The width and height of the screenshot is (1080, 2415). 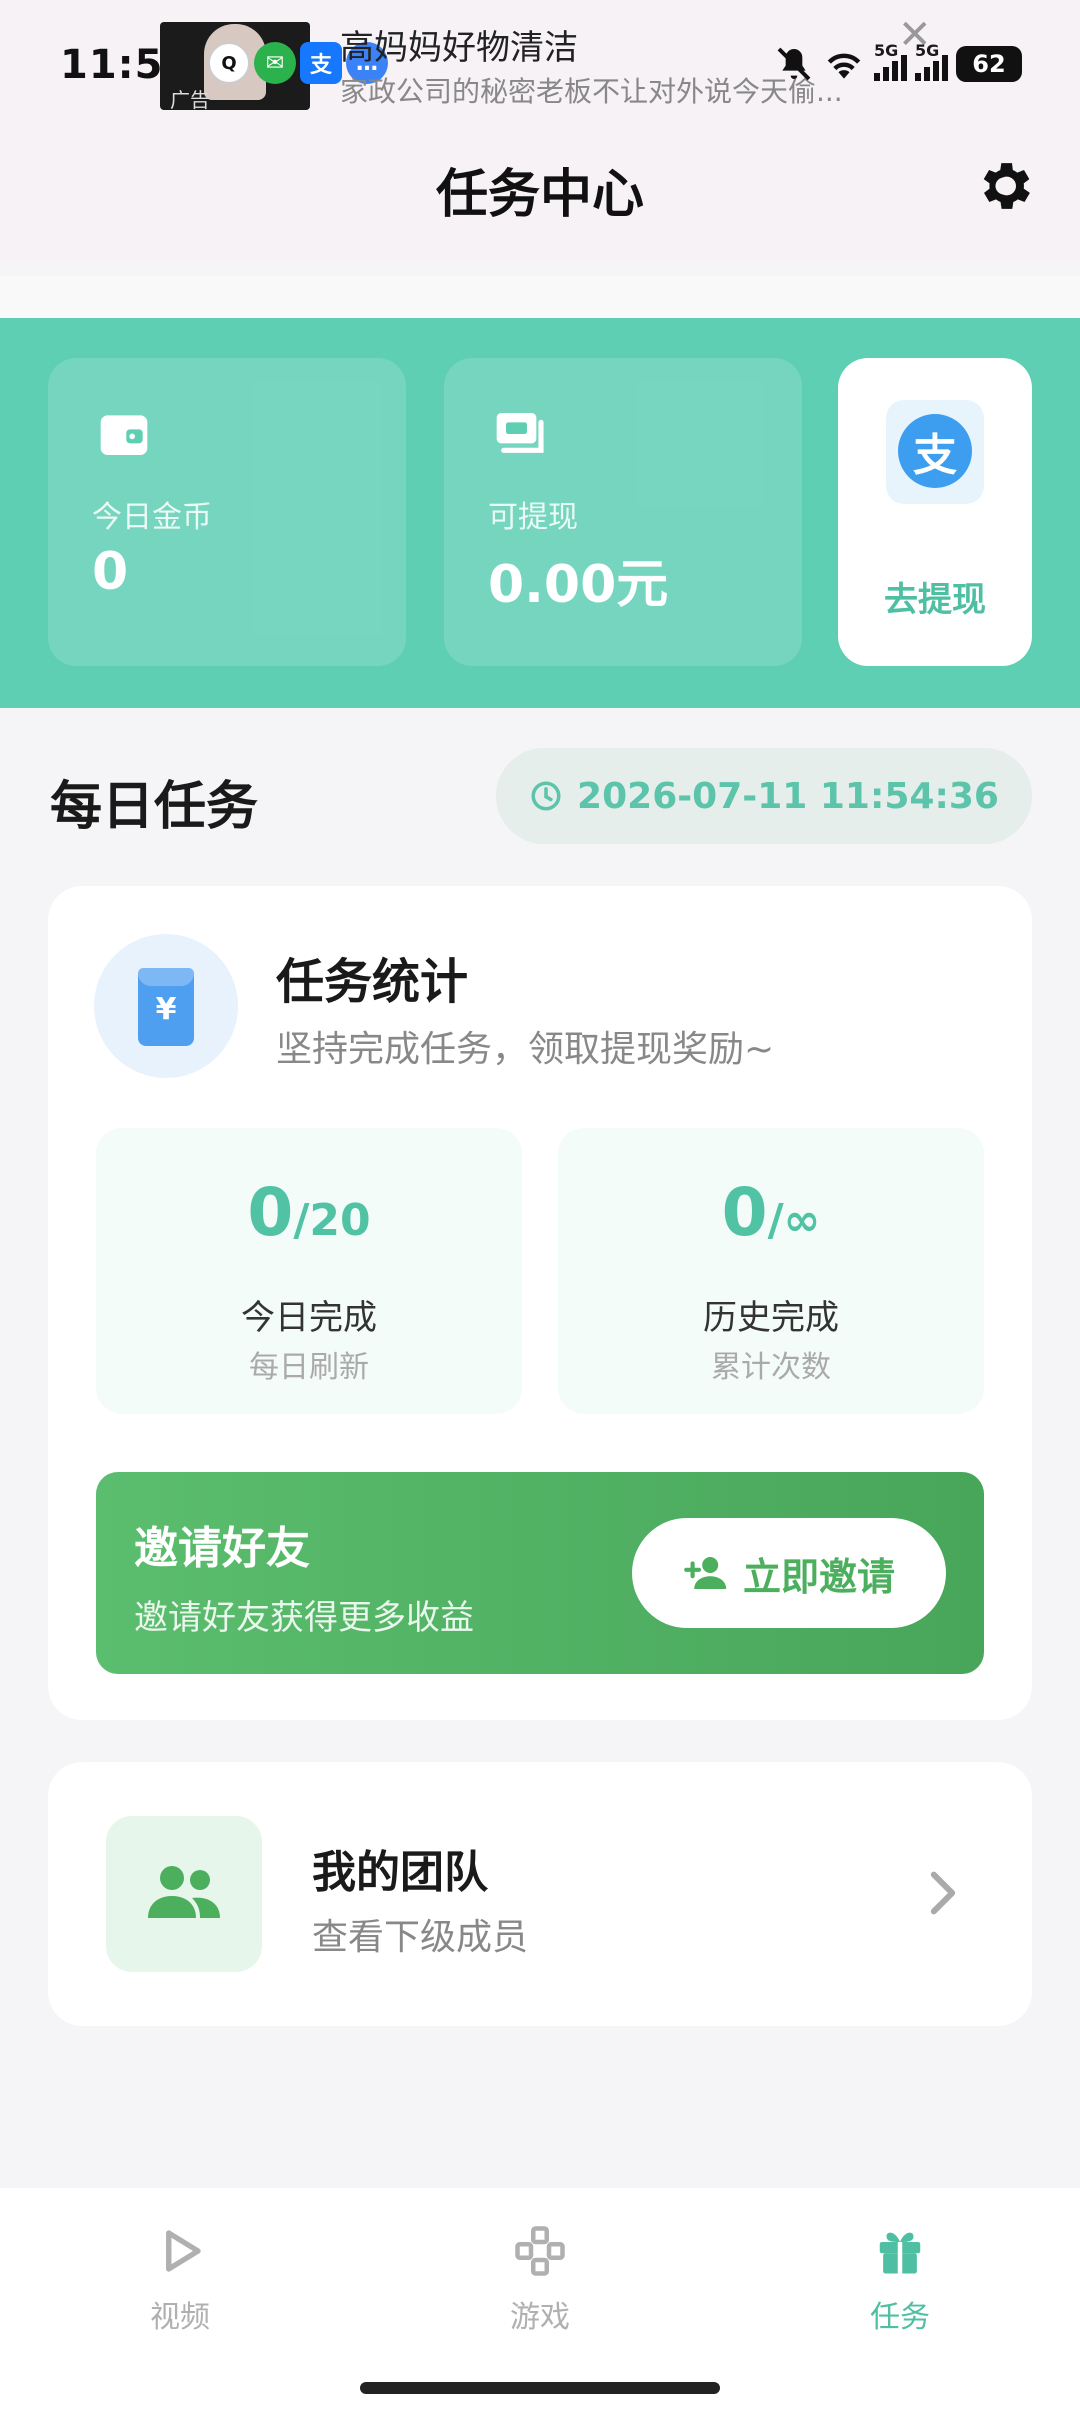 I want to click on section-title: 每日任务, so click(x=154, y=807).